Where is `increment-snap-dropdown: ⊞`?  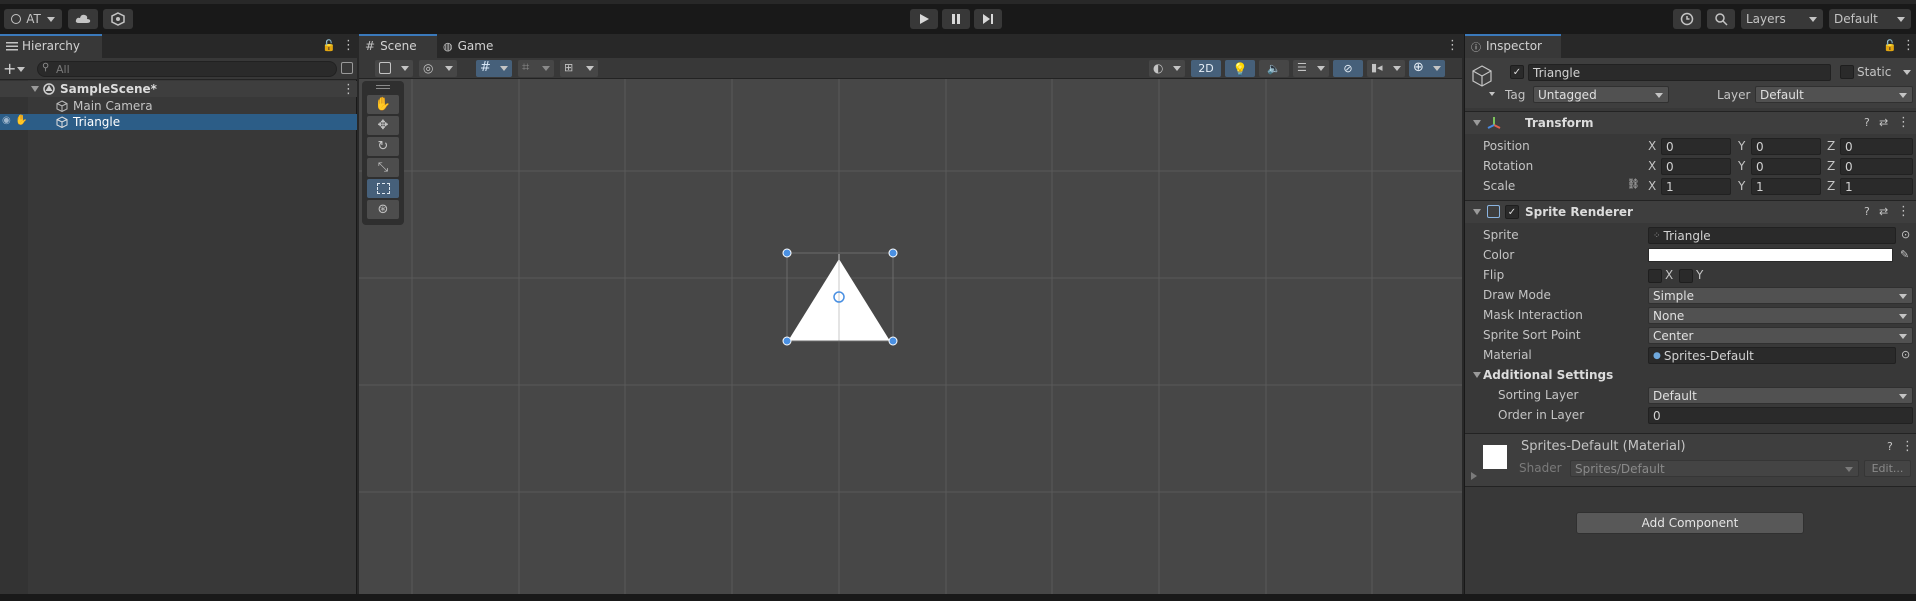
increment-snap-dropdown: ⊞ is located at coordinates (579, 68).